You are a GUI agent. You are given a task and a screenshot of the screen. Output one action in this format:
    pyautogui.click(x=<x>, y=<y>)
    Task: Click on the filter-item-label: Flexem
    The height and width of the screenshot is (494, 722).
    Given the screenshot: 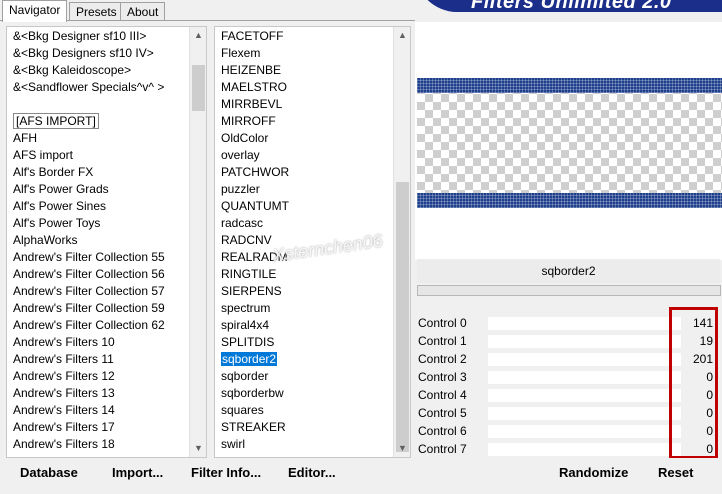 What is the action you would take?
    pyautogui.click(x=241, y=53)
    